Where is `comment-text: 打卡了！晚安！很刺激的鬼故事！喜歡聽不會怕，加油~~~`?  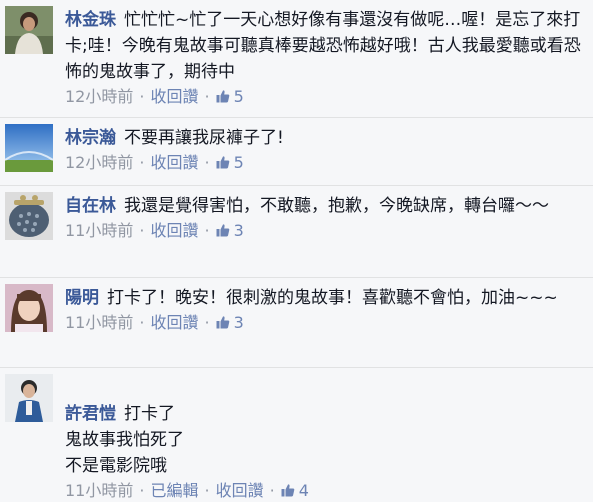 comment-text: 打卡了！晚安！很刺激的鬼故事！喜歡聽不會怕，加油~~~ is located at coordinates (332, 298).